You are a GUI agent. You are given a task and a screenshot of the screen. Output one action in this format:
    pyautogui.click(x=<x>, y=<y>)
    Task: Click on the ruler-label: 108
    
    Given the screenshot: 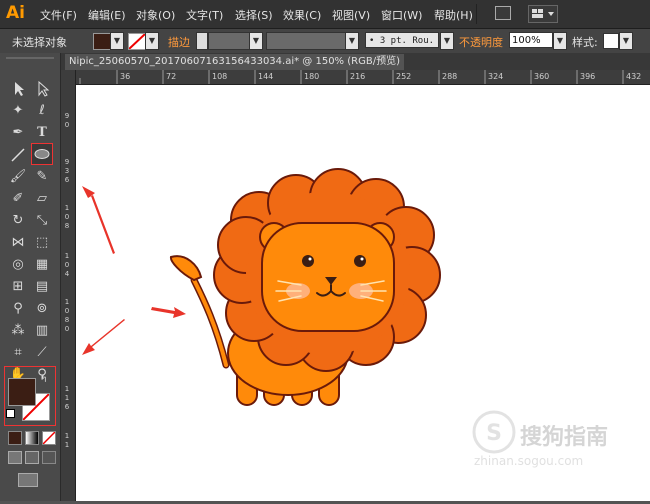 What is the action you would take?
    pyautogui.click(x=220, y=76)
    